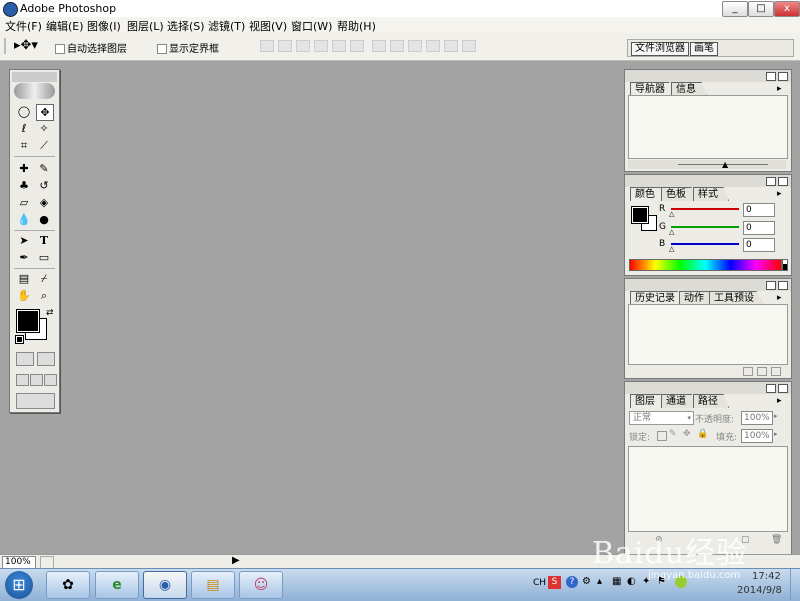  Describe the element at coordinates (673, 434) in the screenshot. I see `lock-pixels-icon: ✎` at that location.